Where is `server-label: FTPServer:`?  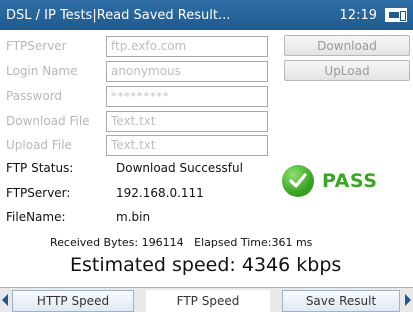 server-label: FTPServer: is located at coordinates (38, 193).